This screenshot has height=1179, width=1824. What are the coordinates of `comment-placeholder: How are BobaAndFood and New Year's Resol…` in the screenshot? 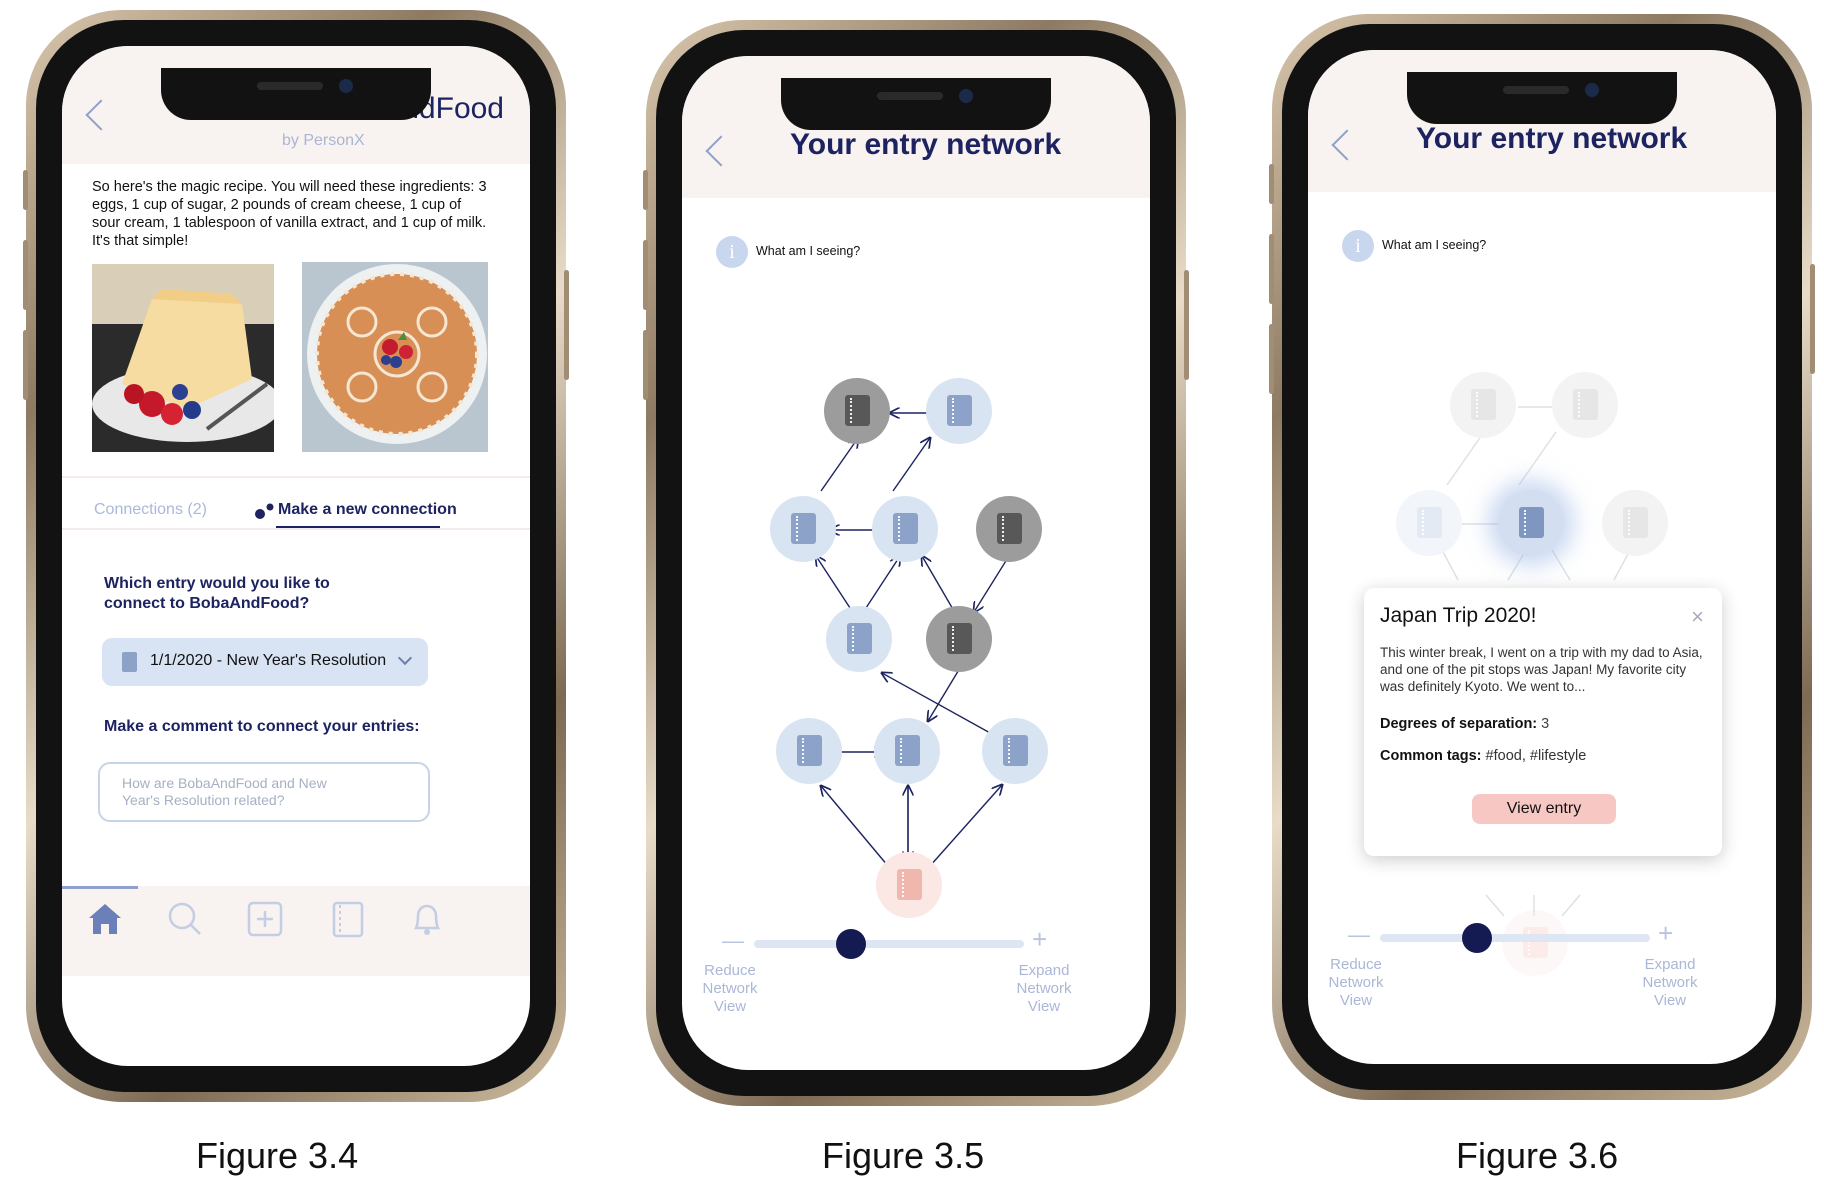 It's located at (224, 791).